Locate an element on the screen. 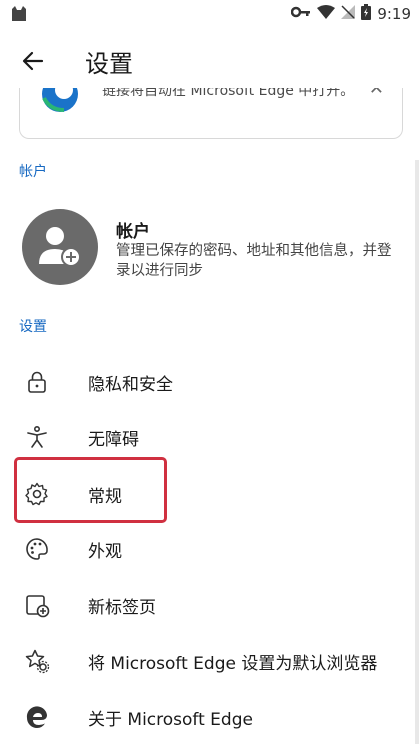  accessibility-icon is located at coordinates (37, 437).